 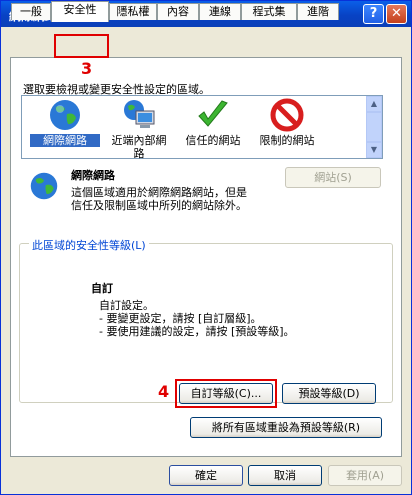 I want to click on zone-trusted-sites-label: 信任的網站, so click(x=213, y=140).